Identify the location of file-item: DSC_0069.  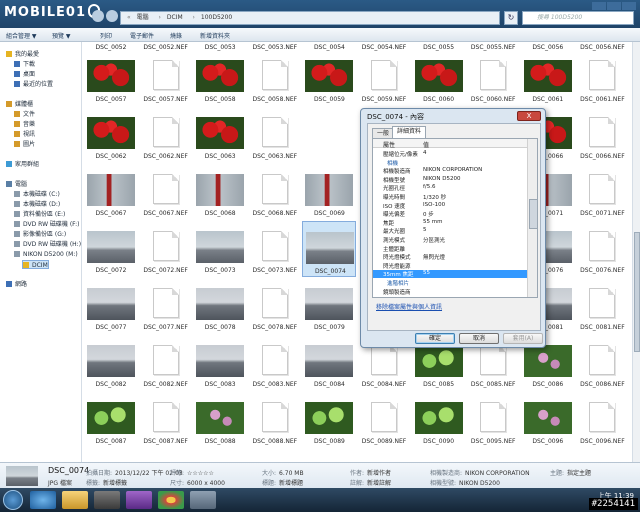
(329, 192).